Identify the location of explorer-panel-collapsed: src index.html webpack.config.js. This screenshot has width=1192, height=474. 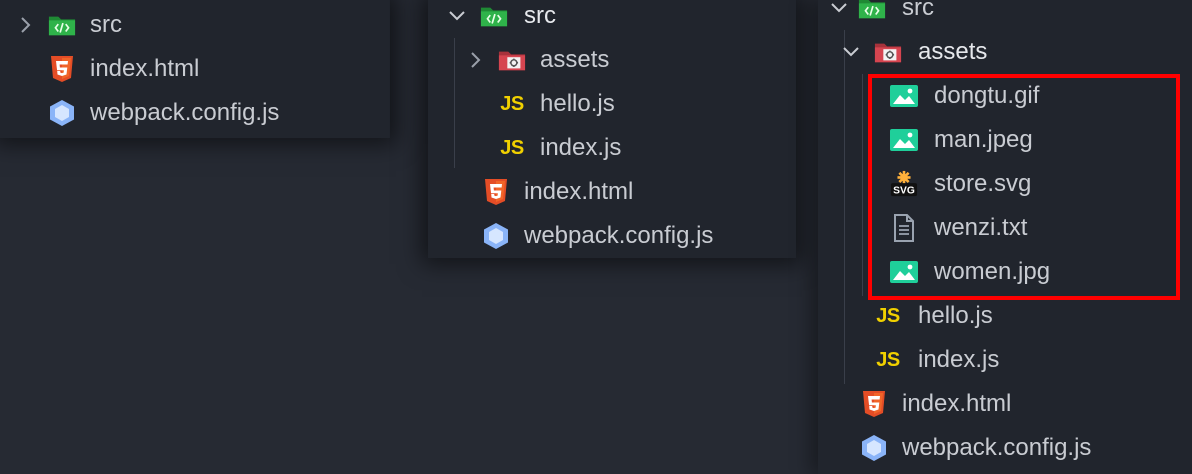
(195, 69).